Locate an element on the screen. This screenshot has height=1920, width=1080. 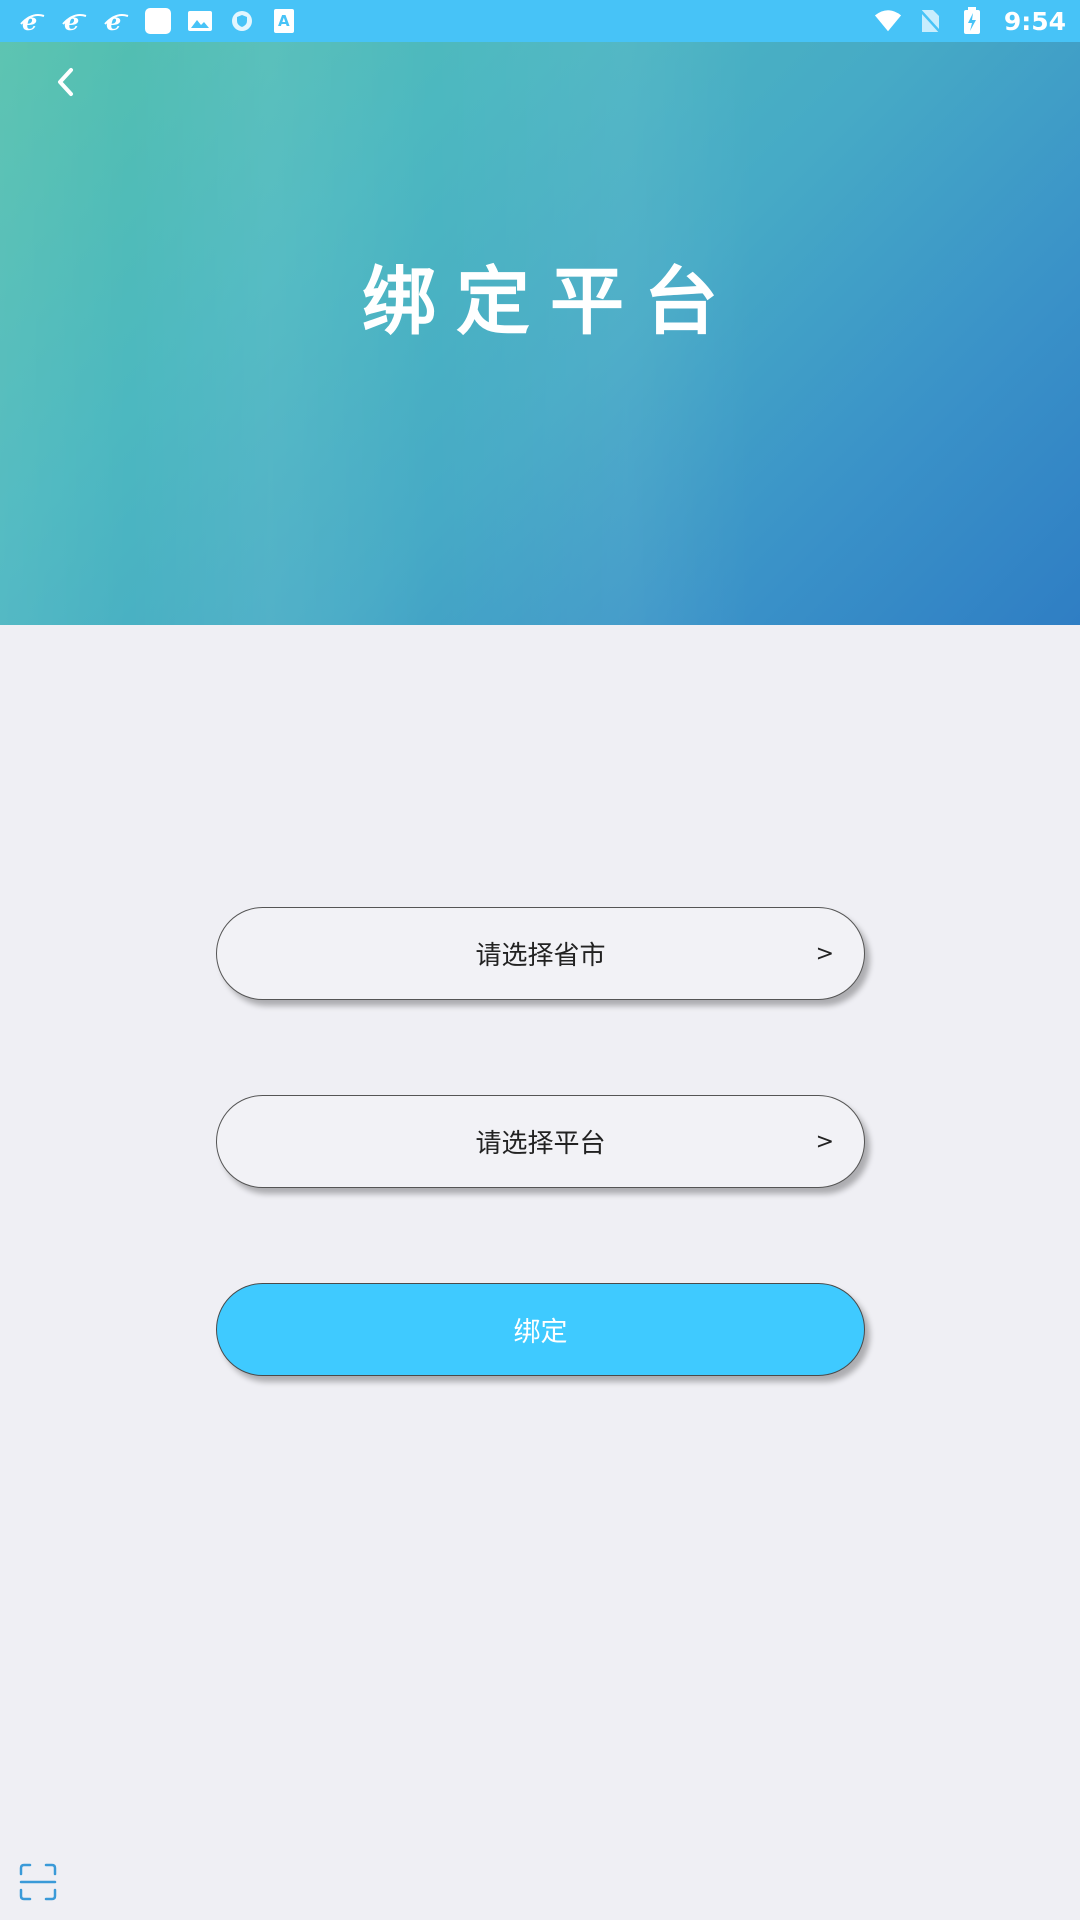
blank-app-icon is located at coordinates (158, 21).